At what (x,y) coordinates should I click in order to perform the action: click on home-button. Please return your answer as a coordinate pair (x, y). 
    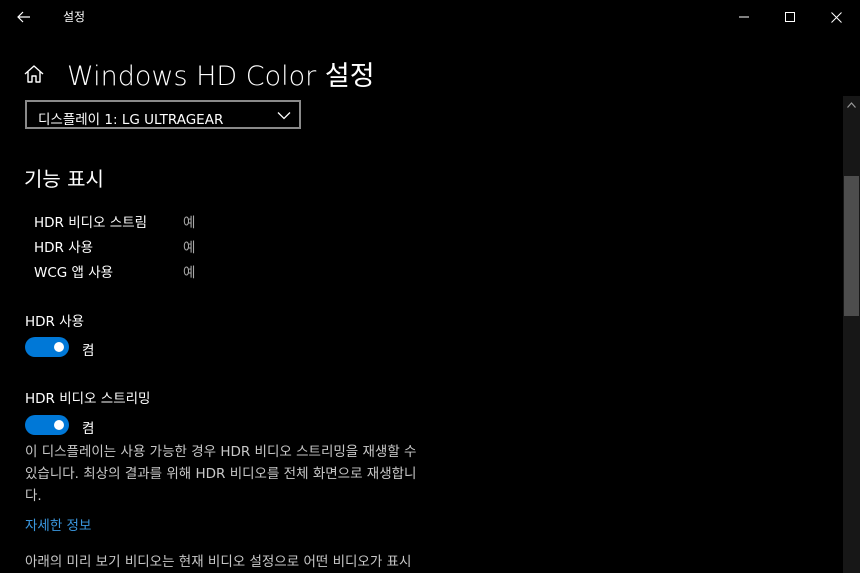
    Looking at the image, I should click on (34, 74).